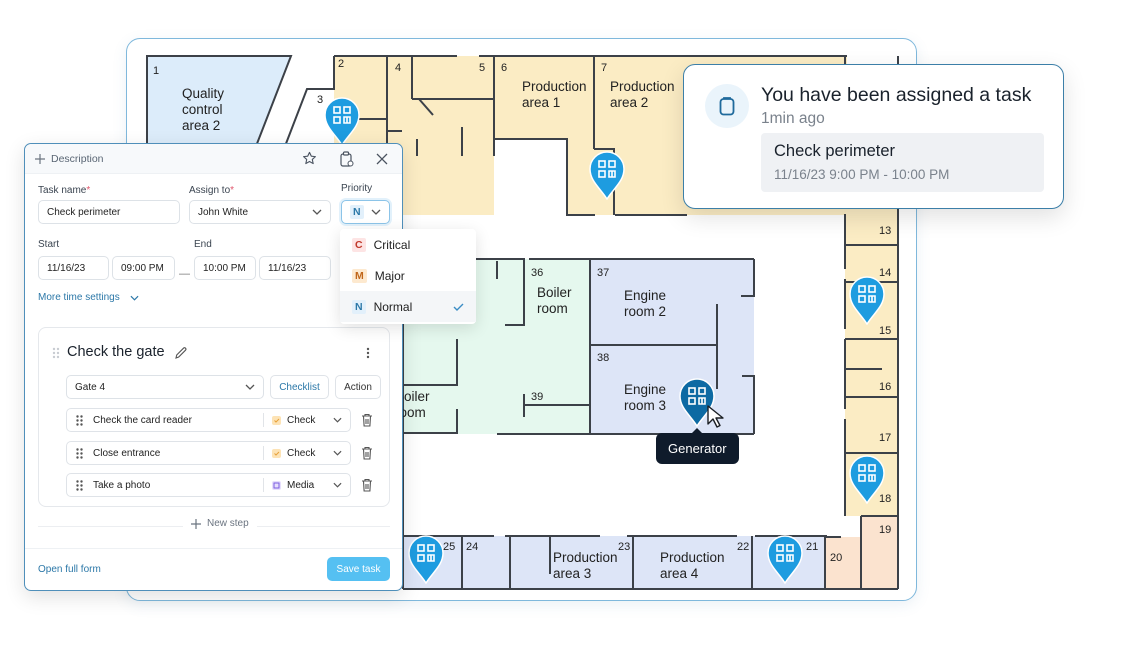 The width and height of the screenshot is (1140, 662). Describe the element at coordinates (697, 446) in the screenshot. I see `pin-tooltip: Generator` at that location.